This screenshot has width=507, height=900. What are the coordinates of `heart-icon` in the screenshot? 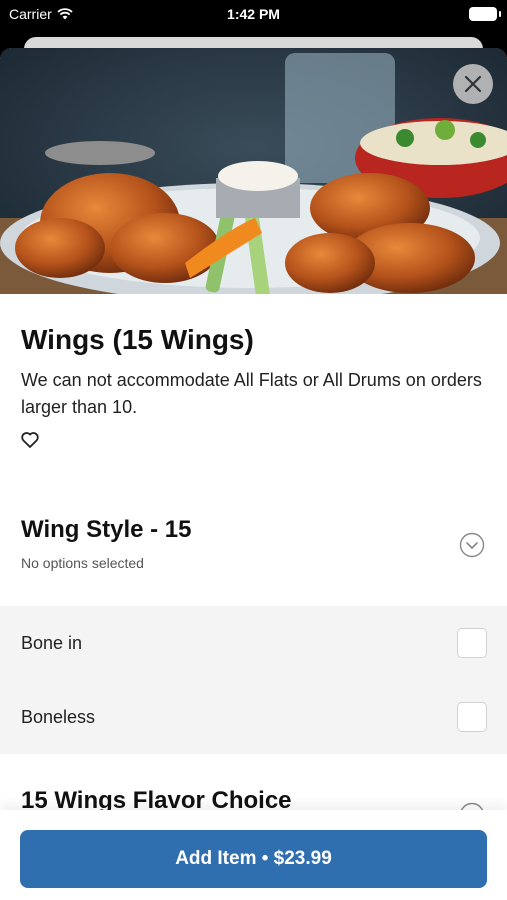 It's located at (30, 440).